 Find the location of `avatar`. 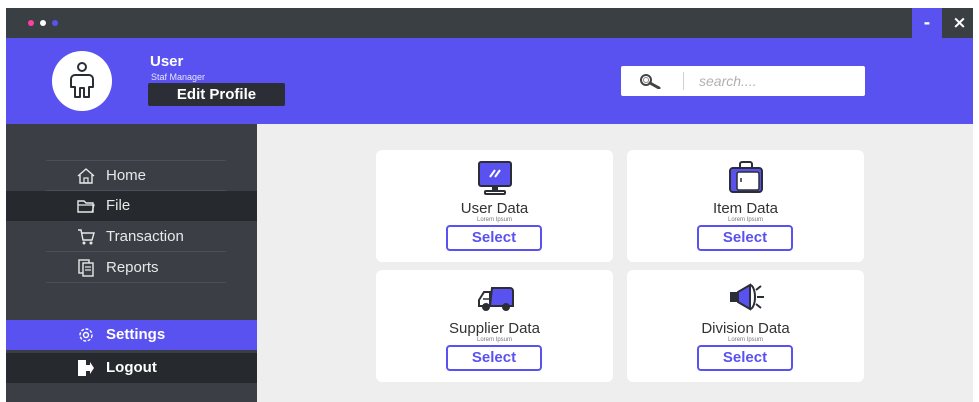

avatar is located at coordinates (82, 81).